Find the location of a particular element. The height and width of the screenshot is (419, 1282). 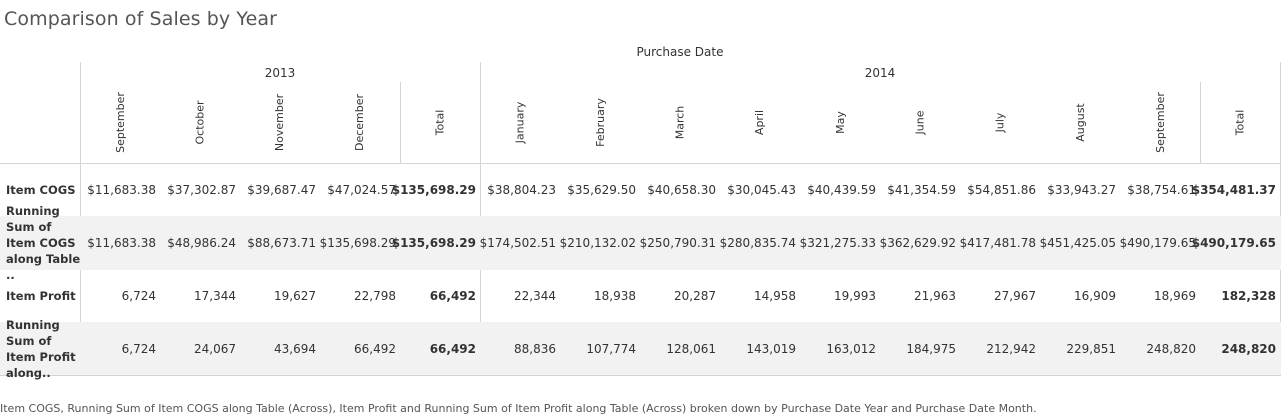

month-header-label: July is located at coordinates (1000, 122).